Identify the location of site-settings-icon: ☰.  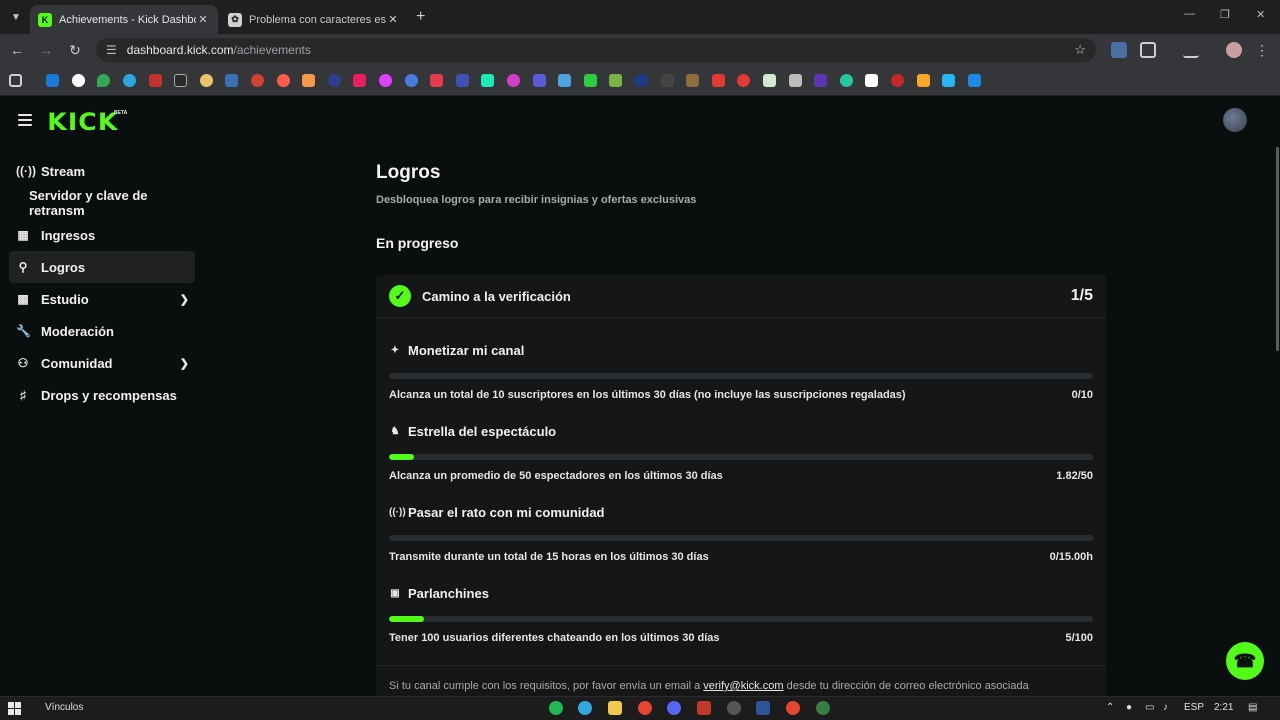
(111, 50).